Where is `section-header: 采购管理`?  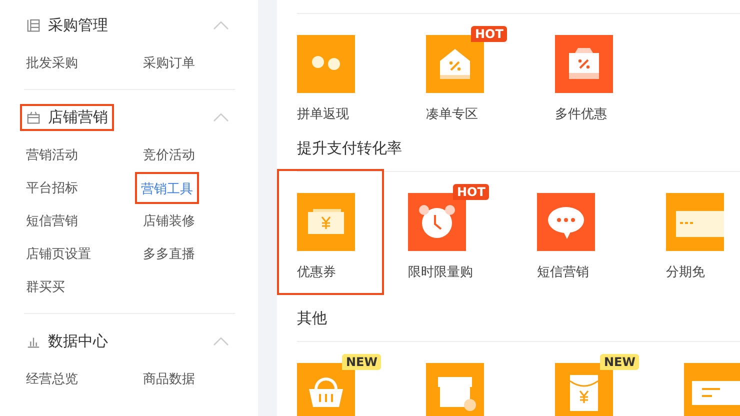
section-header: 采购管理 is located at coordinates (67, 25).